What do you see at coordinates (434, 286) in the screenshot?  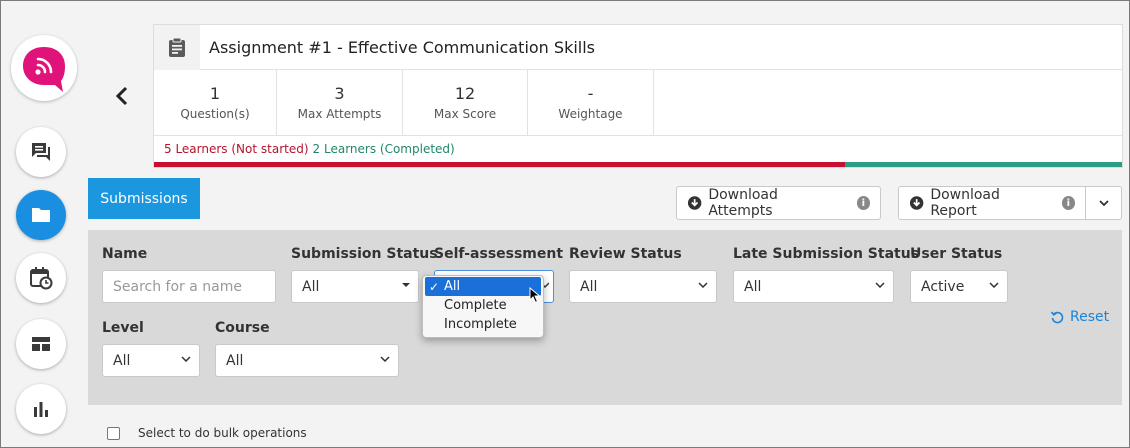 I see `checkmark-icon: ✓` at bounding box center [434, 286].